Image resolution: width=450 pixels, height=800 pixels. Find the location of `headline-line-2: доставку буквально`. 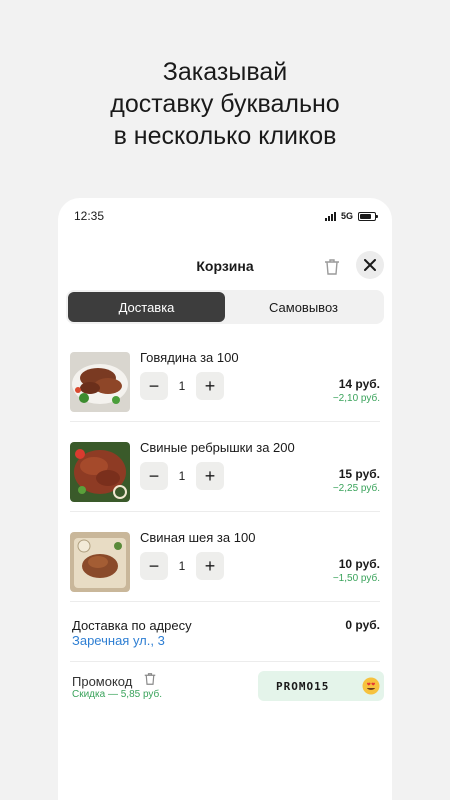

headline-line-2: доставку буквально is located at coordinates (225, 104).